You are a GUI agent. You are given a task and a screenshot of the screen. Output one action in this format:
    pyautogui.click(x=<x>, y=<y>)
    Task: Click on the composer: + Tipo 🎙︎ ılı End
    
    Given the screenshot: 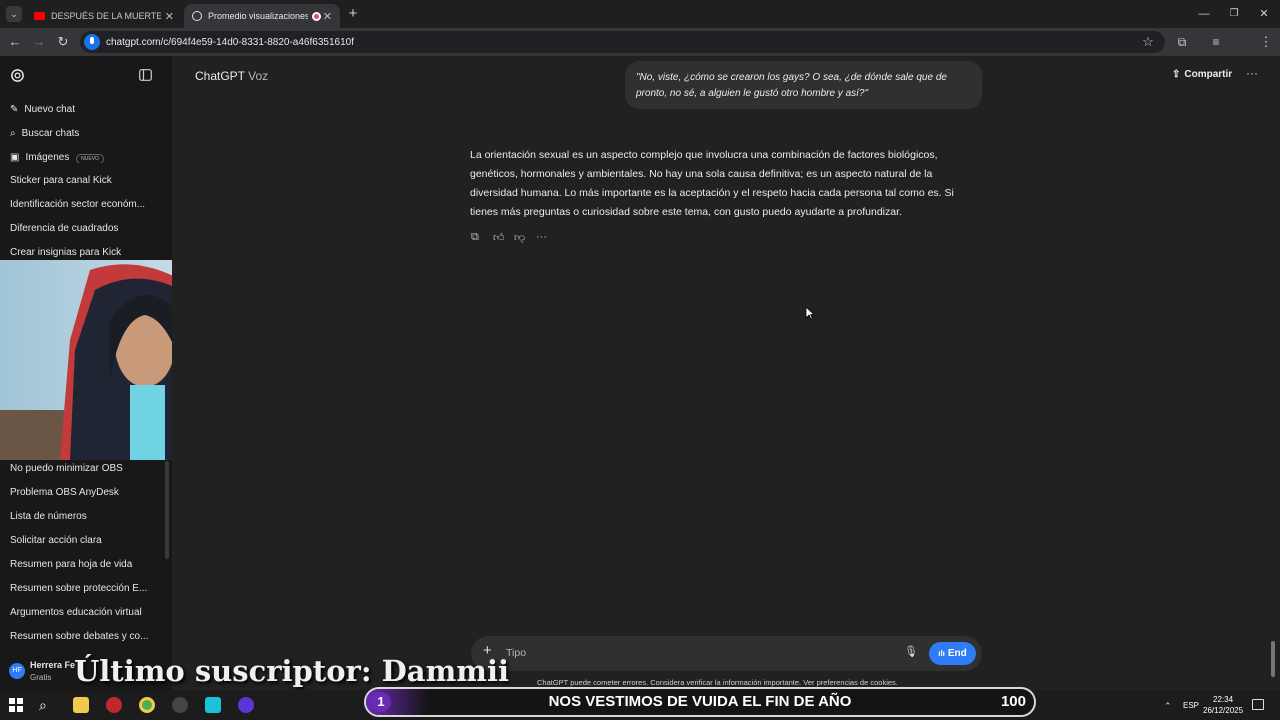 What is the action you would take?
    pyautogui.click(x=726, y=653)
    